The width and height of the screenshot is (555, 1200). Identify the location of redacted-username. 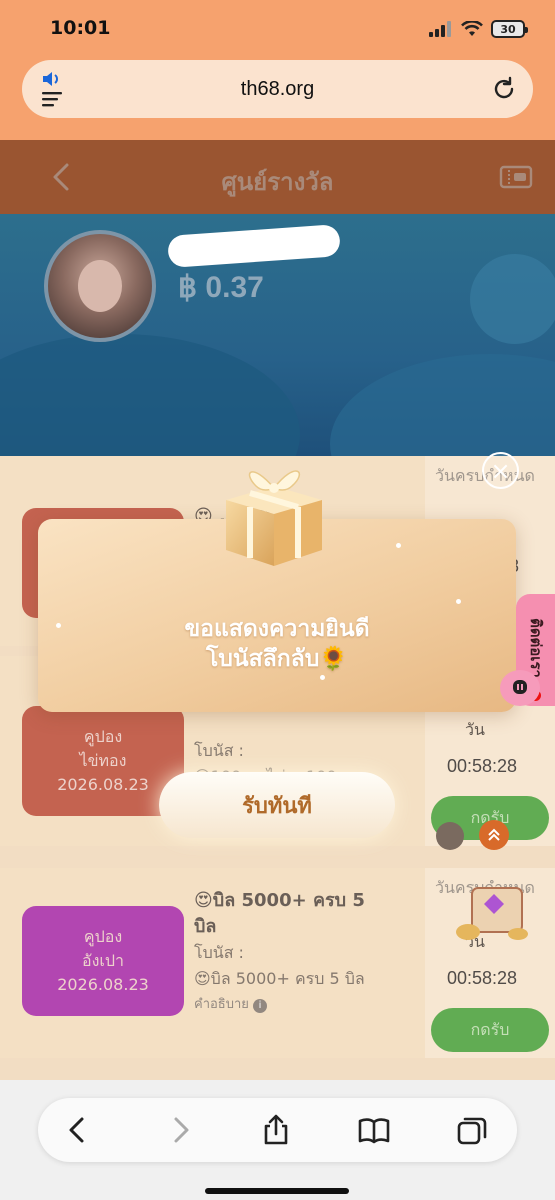
(254, 246).